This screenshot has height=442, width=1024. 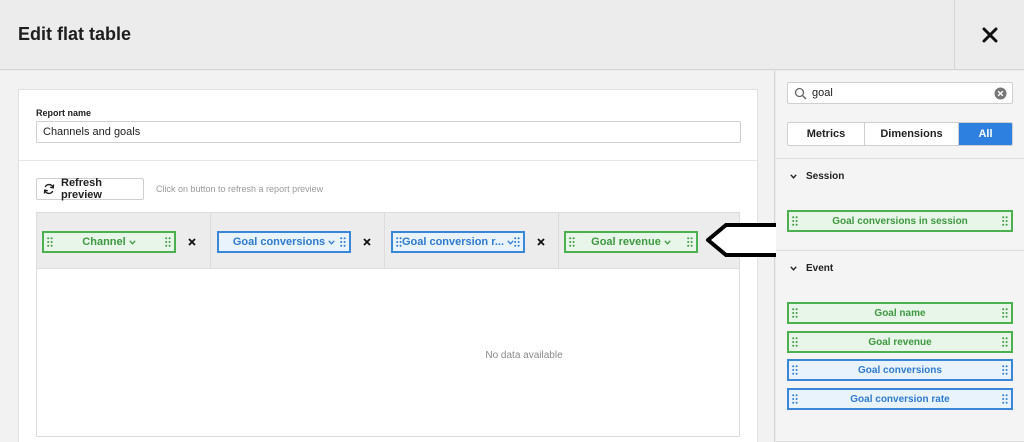 I want to click on field-label: Goal conversions in session, so click(x=900, y=221).